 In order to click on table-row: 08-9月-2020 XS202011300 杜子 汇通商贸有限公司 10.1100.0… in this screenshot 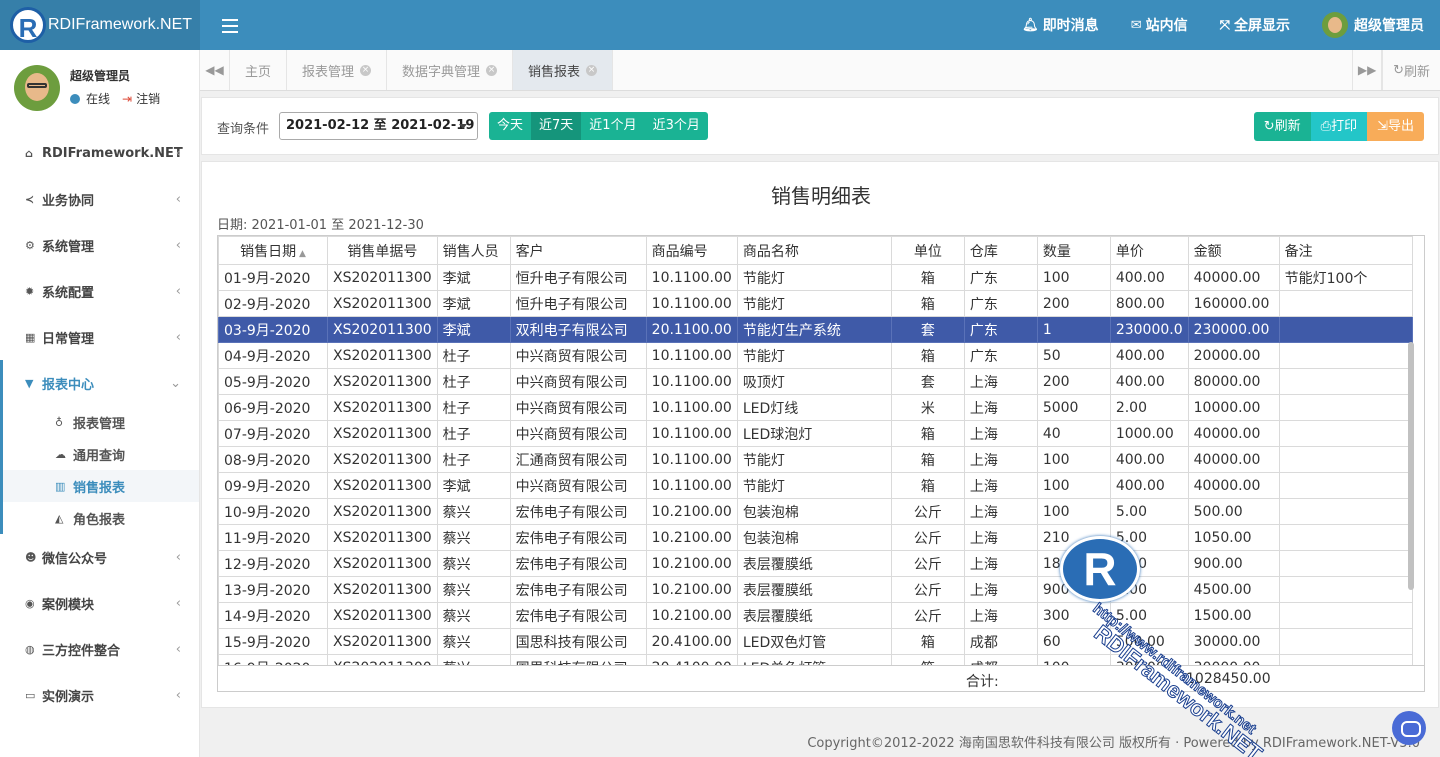, I will do `click(815, 459)`.